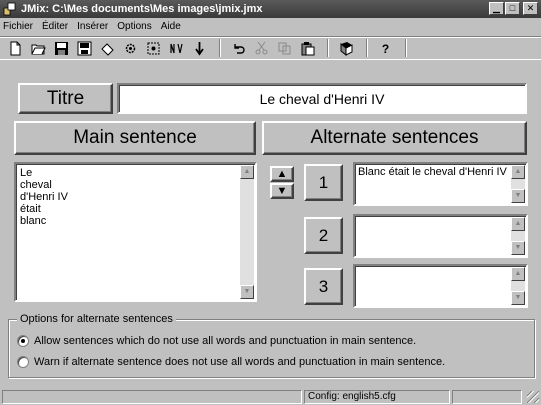 The image size is (541, 405). Describe the element at coordinates (61, 48) in the screenshot. I see `save-icon` at that location.